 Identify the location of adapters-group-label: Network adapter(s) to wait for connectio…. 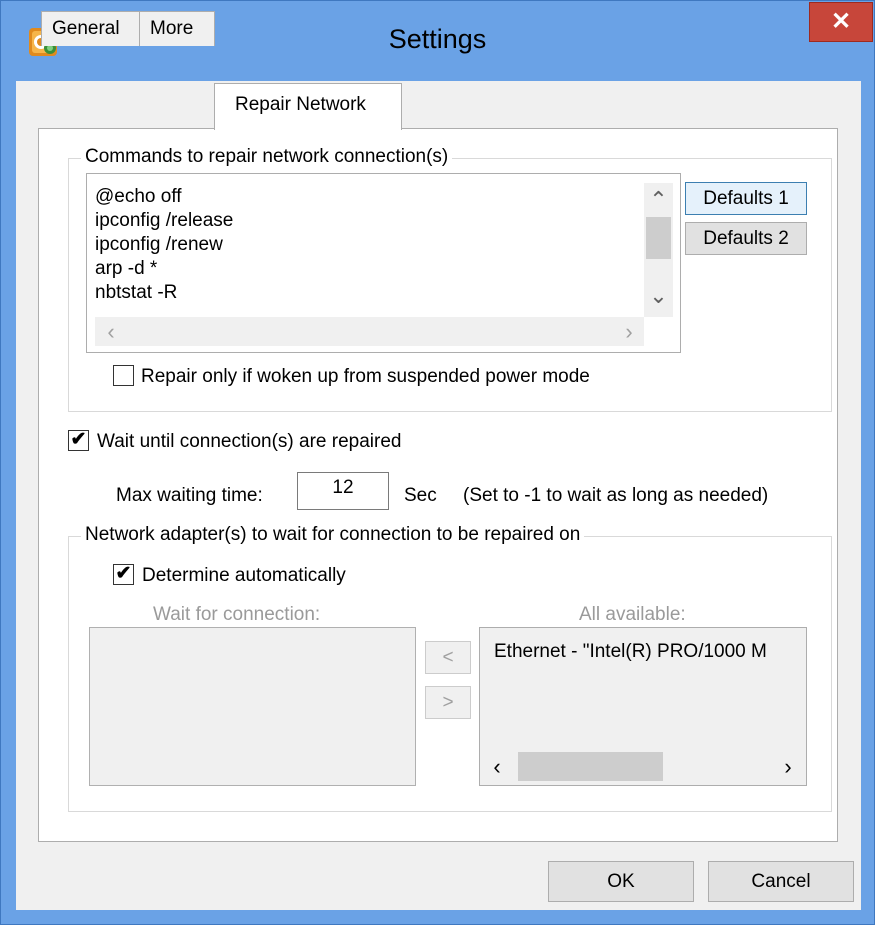
(333, 535).